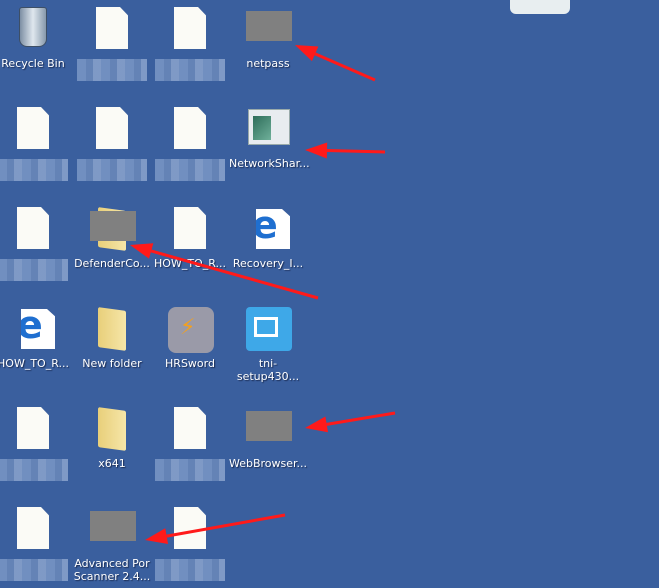 The image size is (659, 588). I want to click on desktop-icon: netpass, so click(268, 37).